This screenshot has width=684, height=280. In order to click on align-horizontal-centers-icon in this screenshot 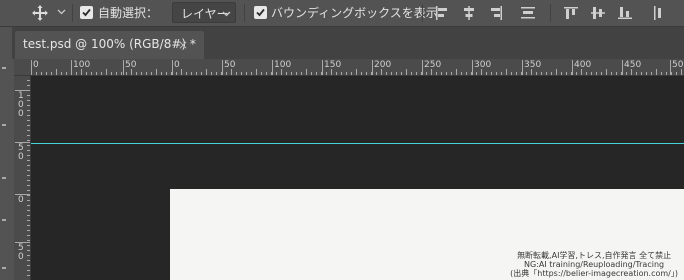, I will do `click(469, 13)`.